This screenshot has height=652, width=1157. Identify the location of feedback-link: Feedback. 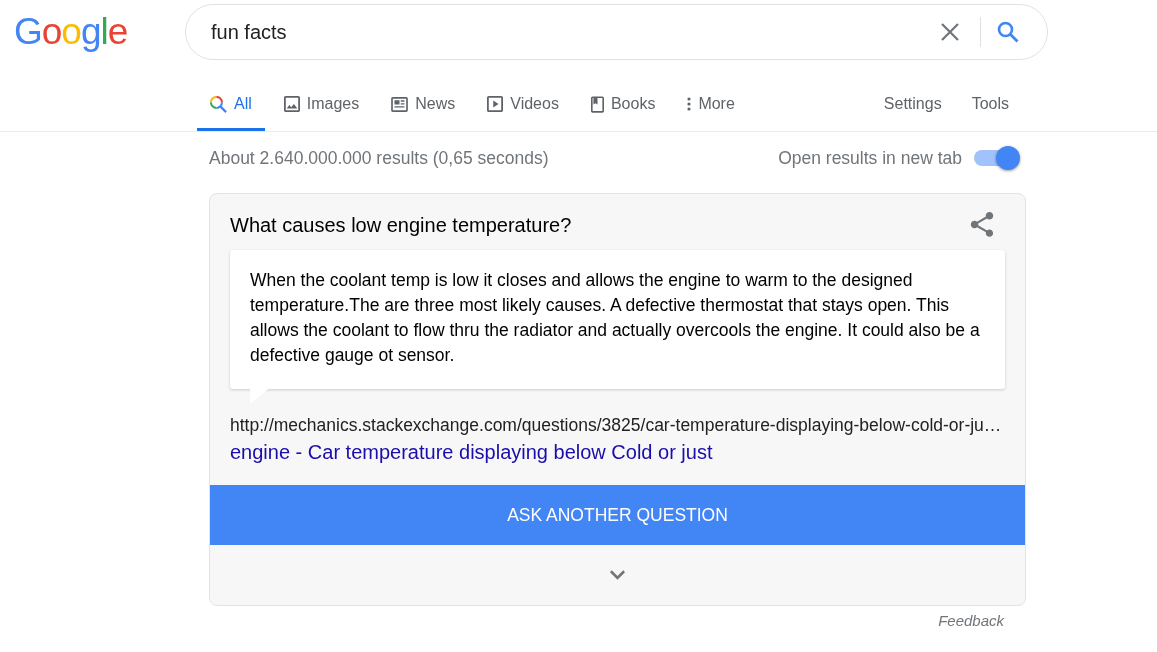
(971, 621).